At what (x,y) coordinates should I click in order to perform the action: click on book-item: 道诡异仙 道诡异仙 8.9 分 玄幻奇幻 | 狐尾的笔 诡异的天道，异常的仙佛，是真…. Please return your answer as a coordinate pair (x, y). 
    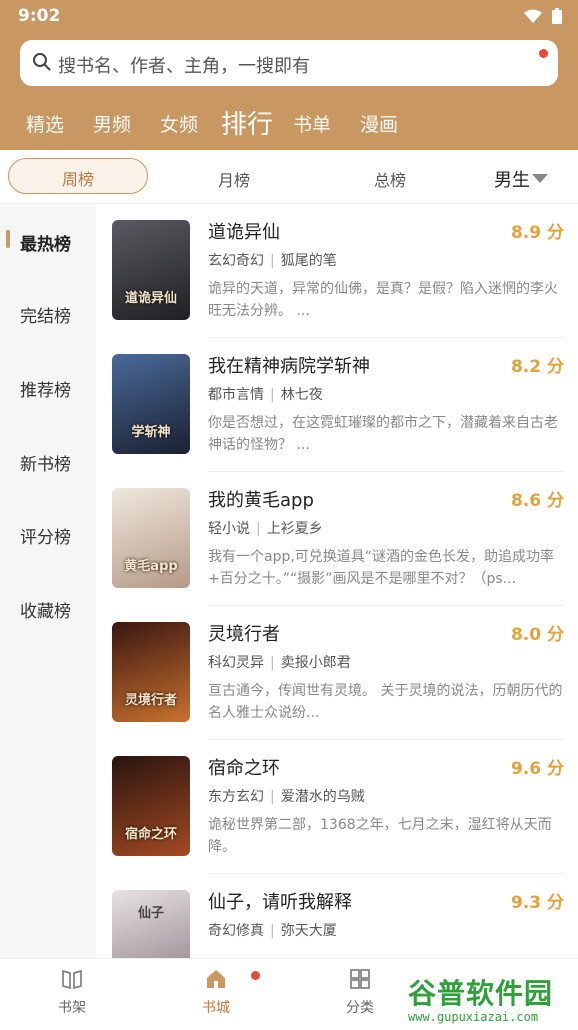
    Looking at the image, I should click on (337, 271).